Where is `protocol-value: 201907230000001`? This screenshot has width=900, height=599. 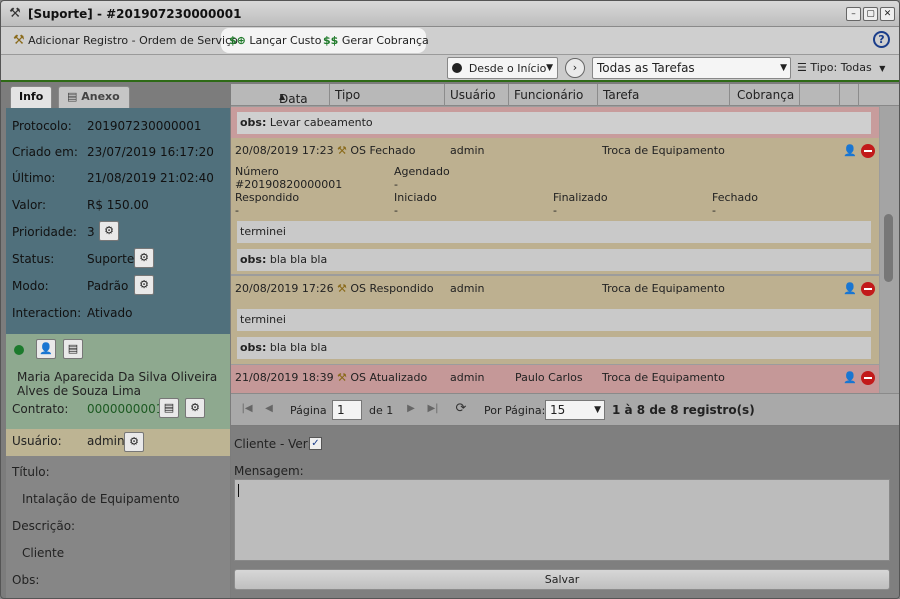 protocol-value: 201907230000001 is located at coordinates (144, 126).